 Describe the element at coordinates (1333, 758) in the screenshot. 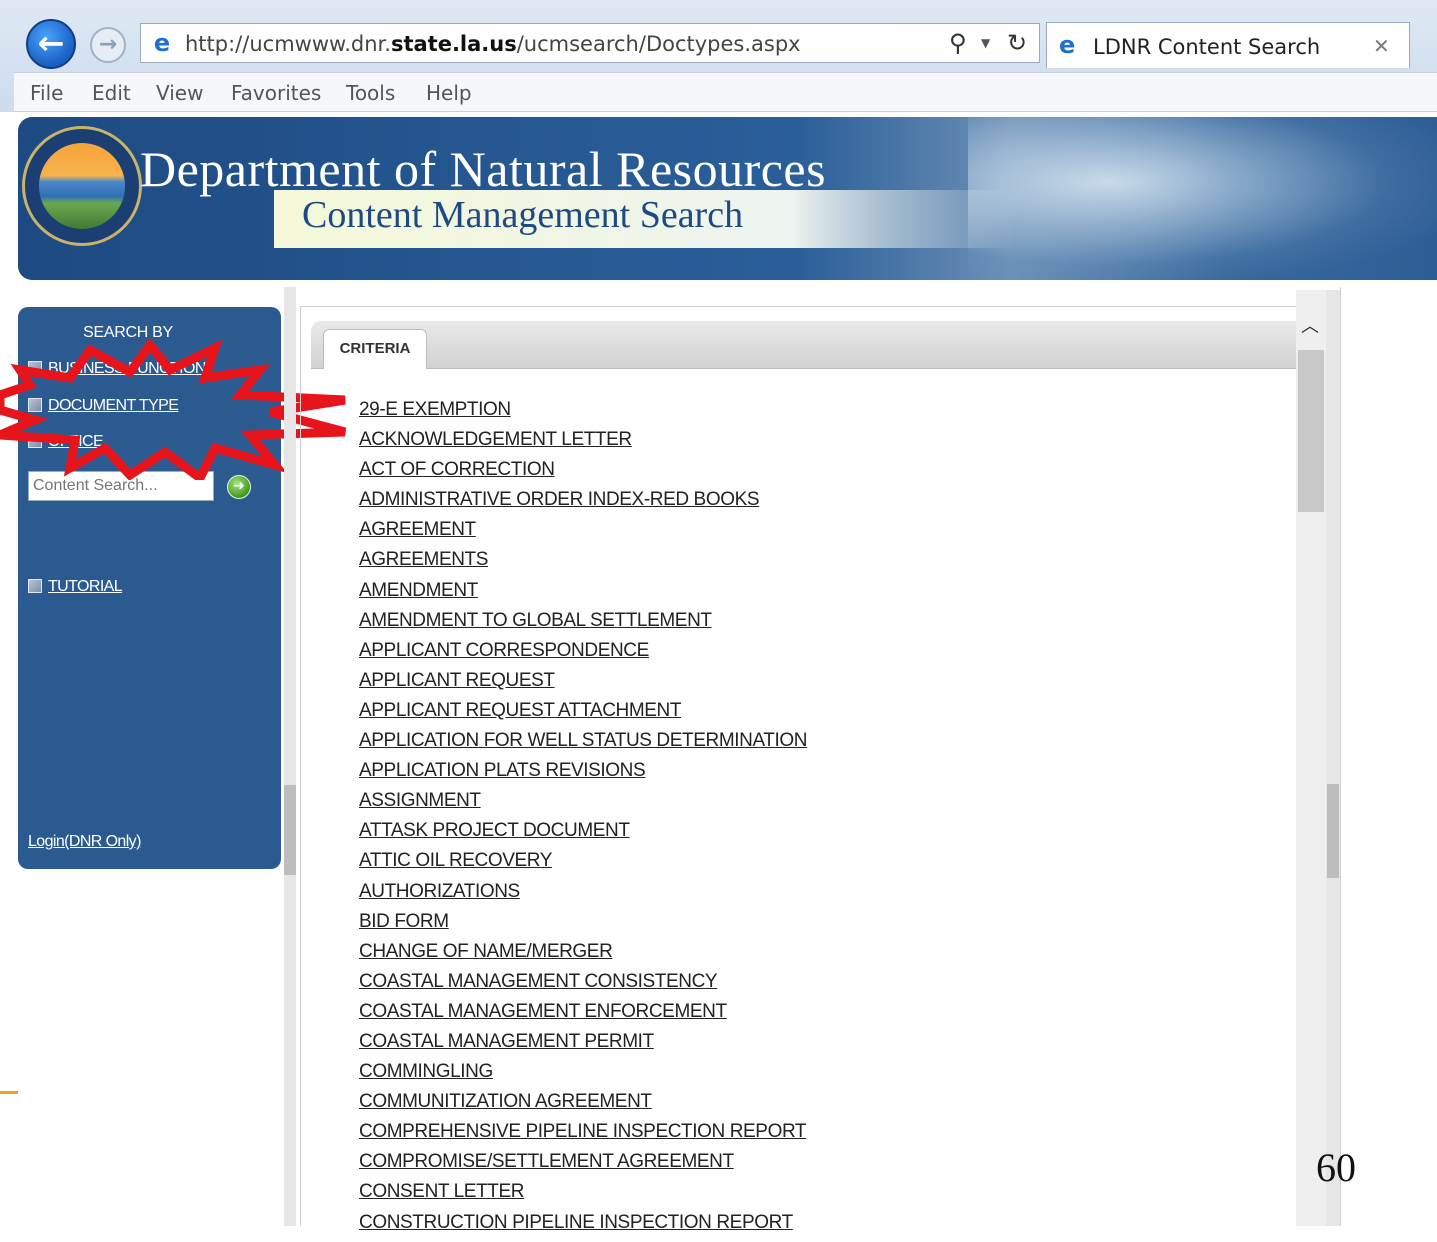

I see `page-scrollbar` at that location.